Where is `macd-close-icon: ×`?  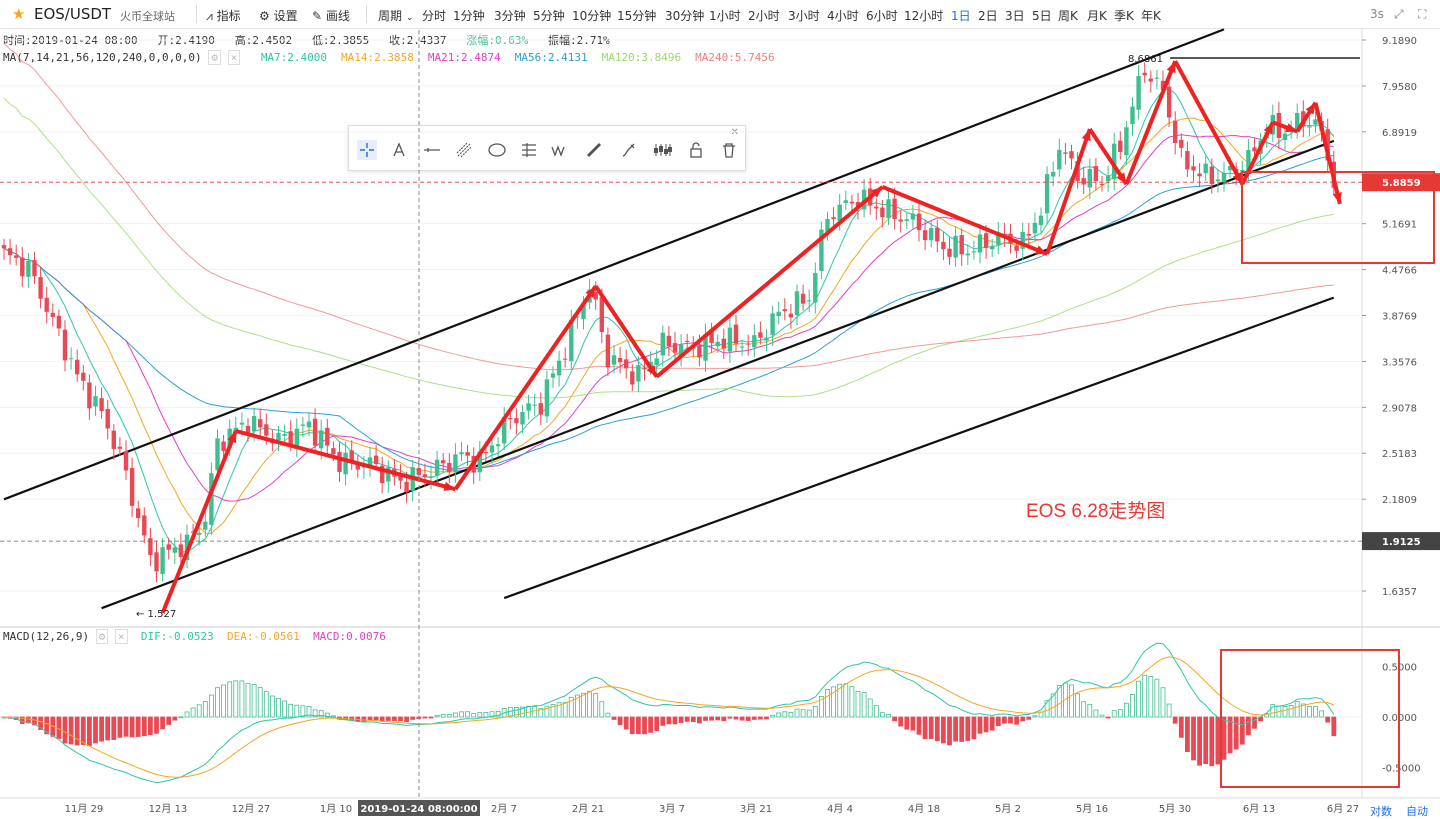 macd-close-icon: × is located at coordinates (121, 636).